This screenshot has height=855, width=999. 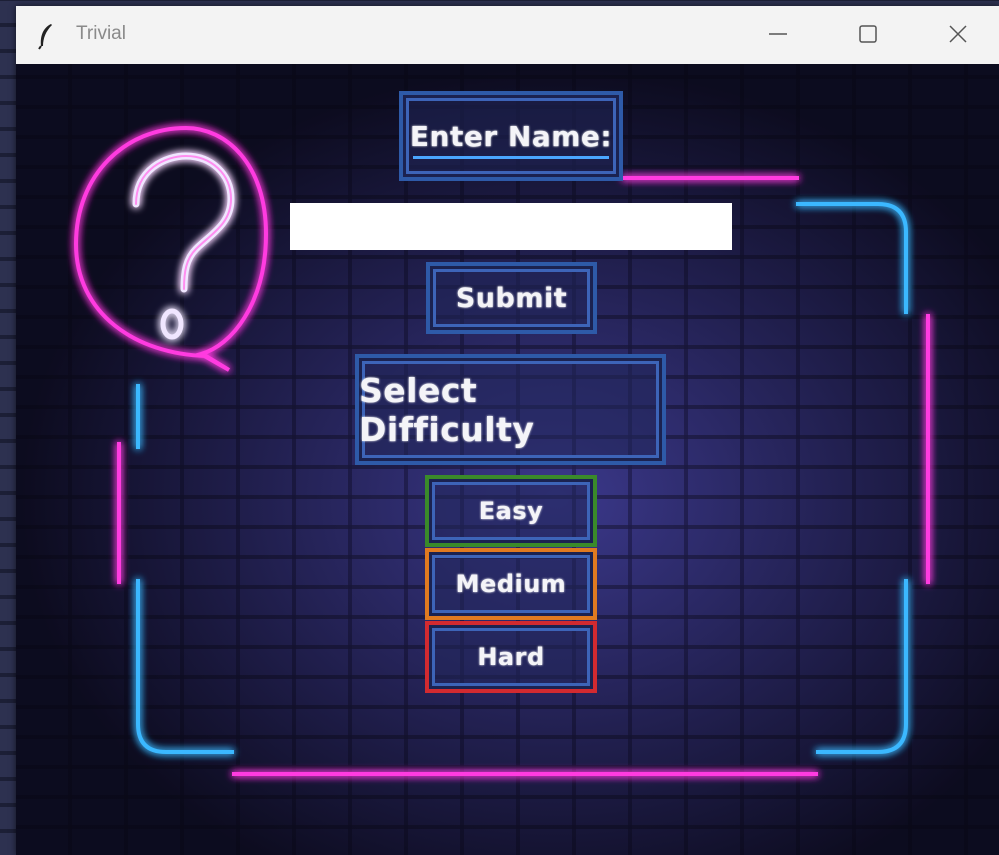 What do you see at coordinates (171, 248) in the screenshot?
I see `question-bubble-icon` at bounding box center [171, 248].